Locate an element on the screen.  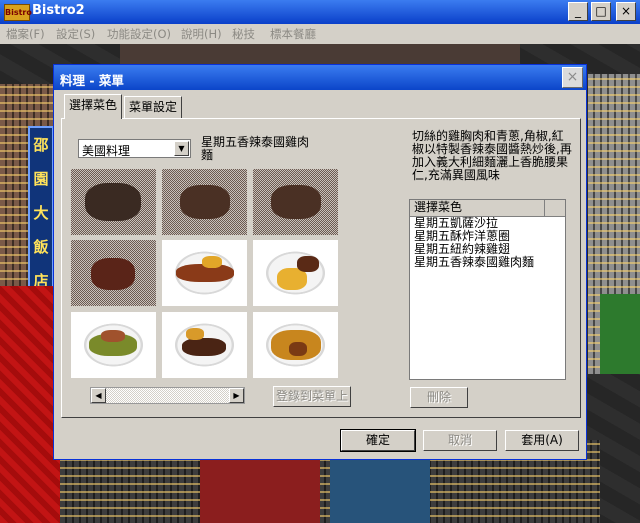
dialog-titlebar: 料理 - 菜單 × is located at coordinates (320, 77).